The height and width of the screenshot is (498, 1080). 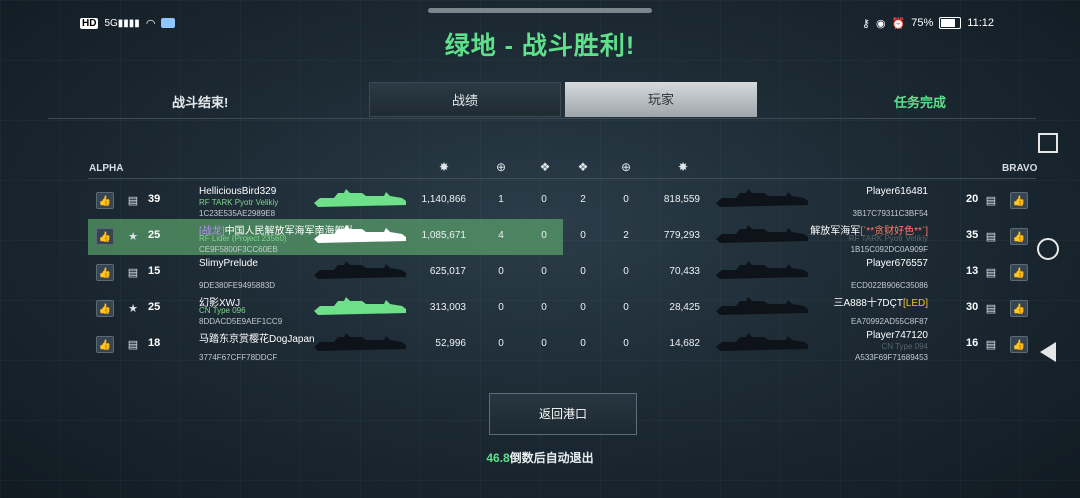 I want to click on player-id: A533F69F71689453, so click(x=891, y=357).